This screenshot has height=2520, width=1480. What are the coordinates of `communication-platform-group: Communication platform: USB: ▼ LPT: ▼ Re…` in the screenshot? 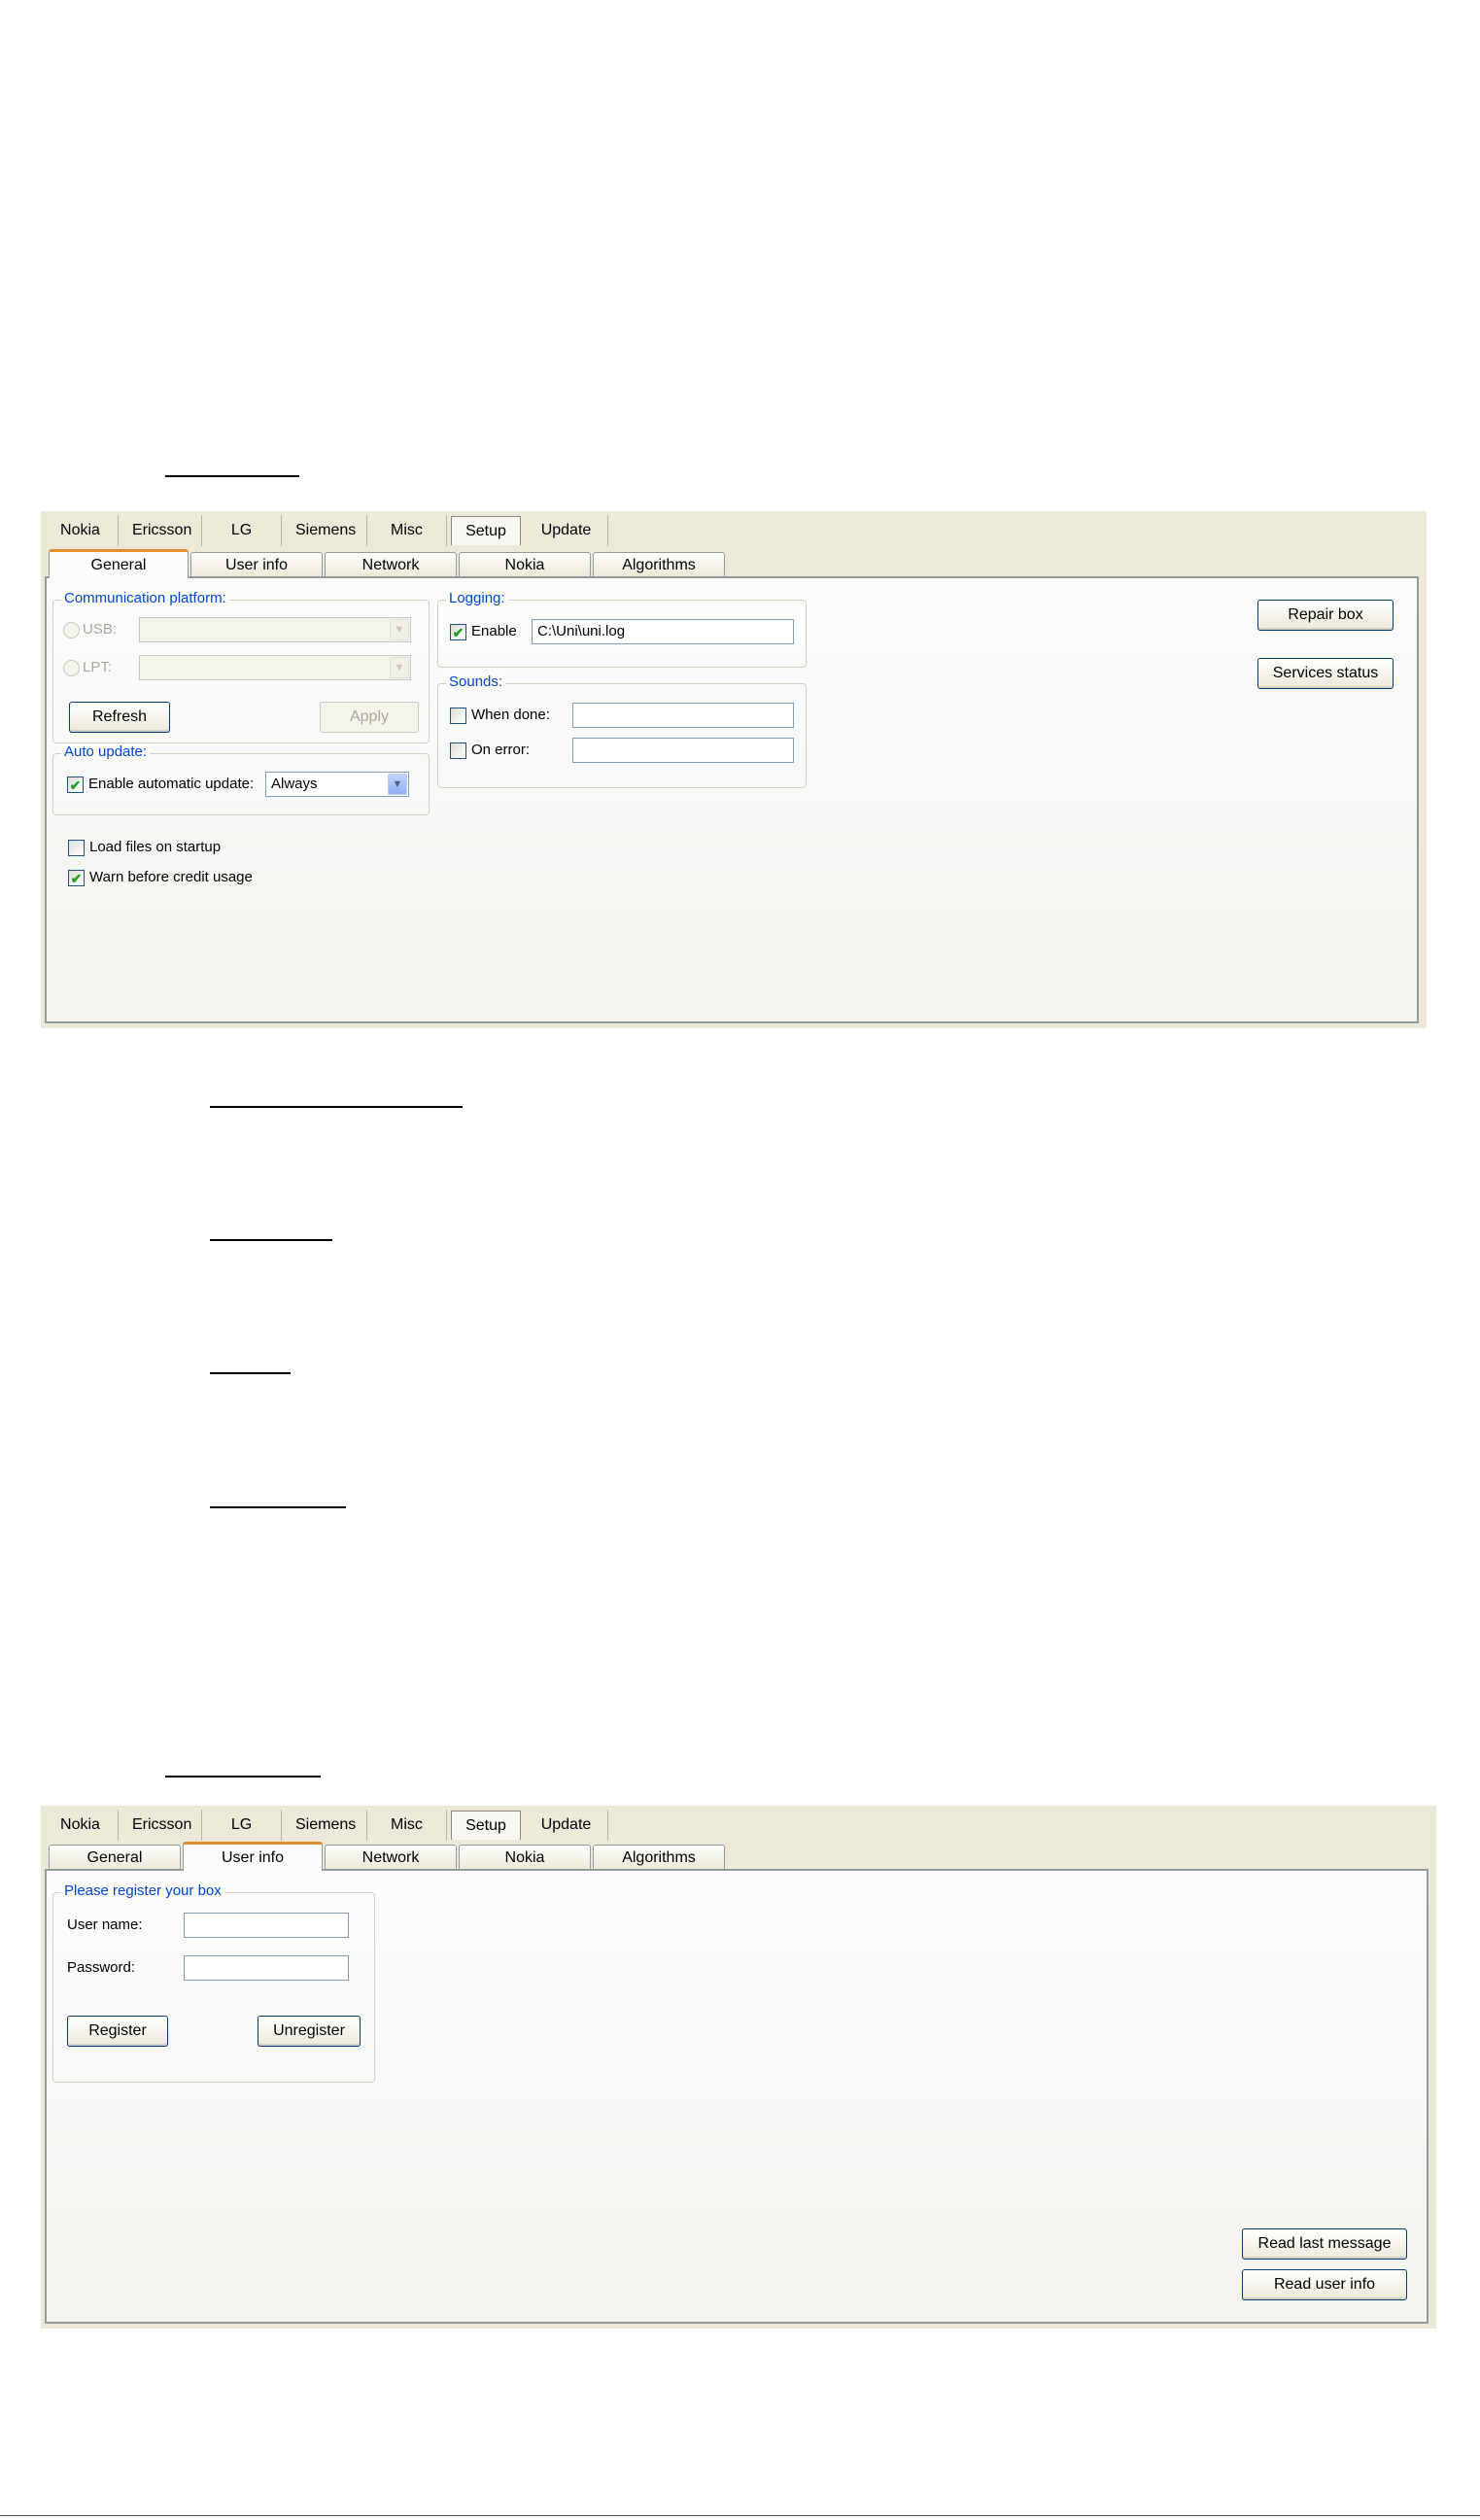 It's located at (241, 666).